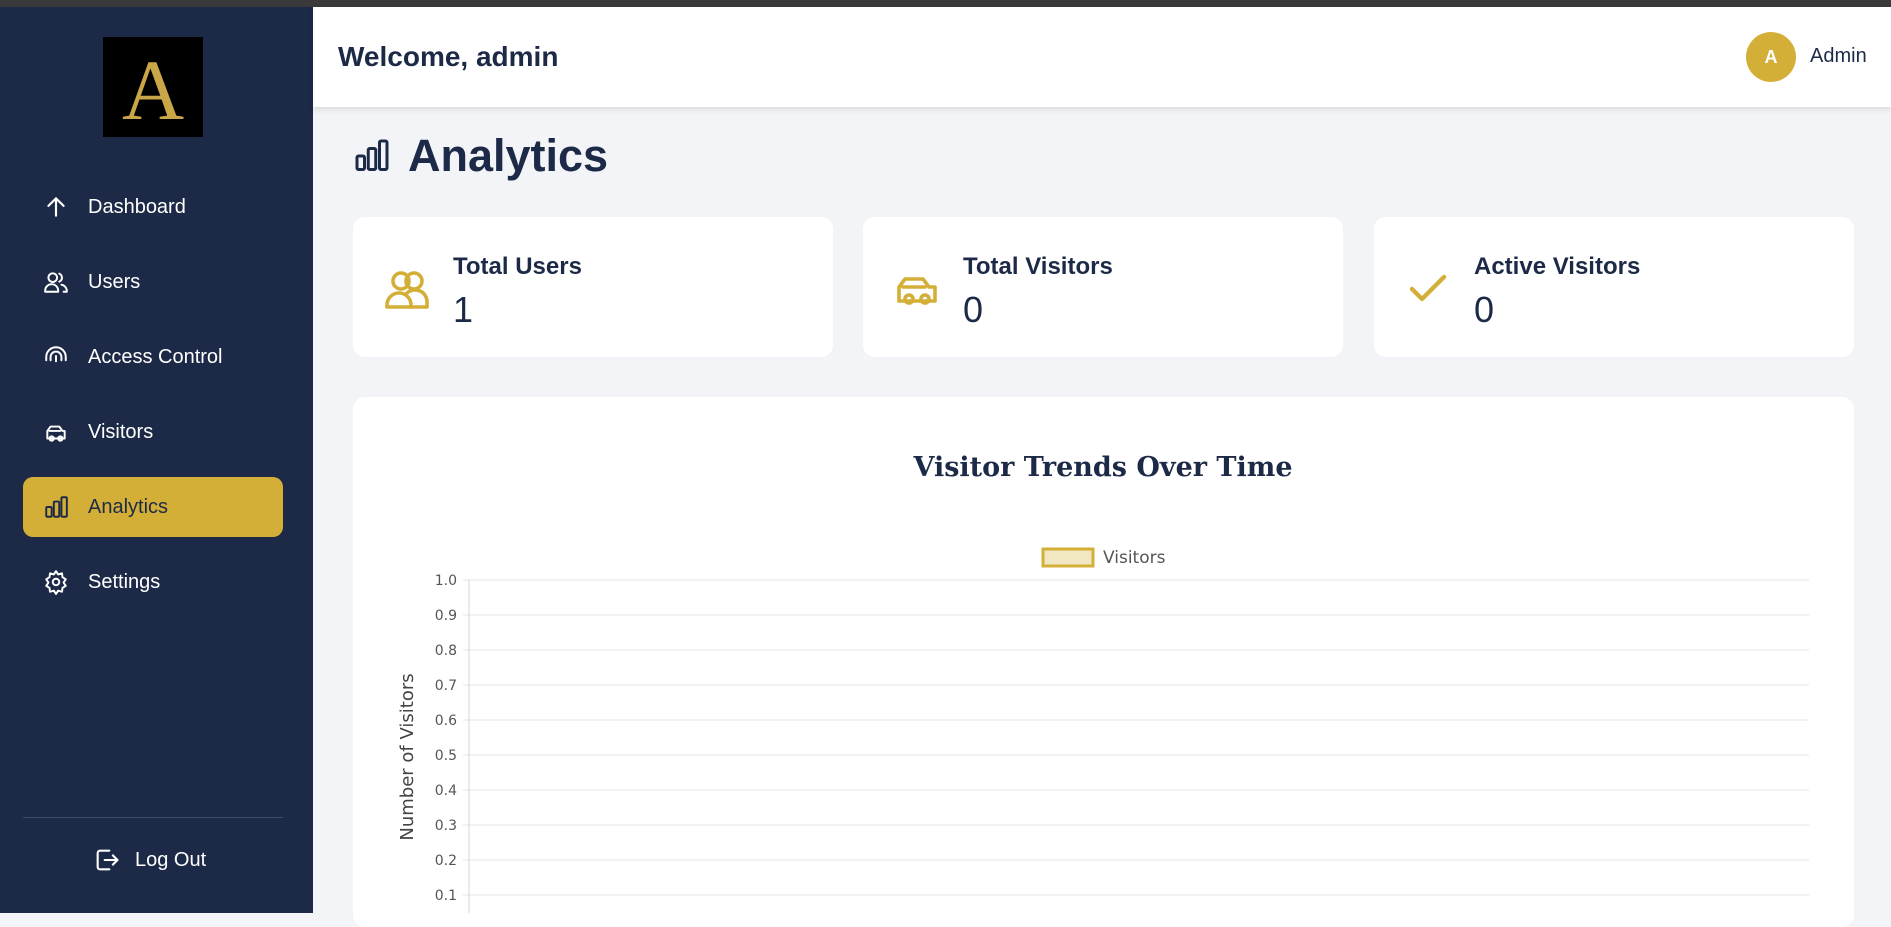  What do you see at coordinates (121, 431) in the screenshot?
I see `sidebar-item-label: Visitors` at bounding box center [121, 431].